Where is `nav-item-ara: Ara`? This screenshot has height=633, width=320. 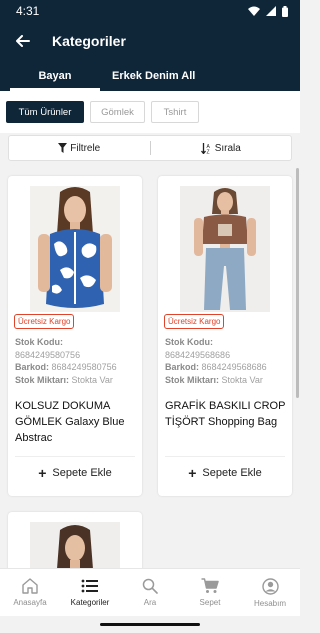 nav-item-ara: Ara is located at coordinates (150, 592).